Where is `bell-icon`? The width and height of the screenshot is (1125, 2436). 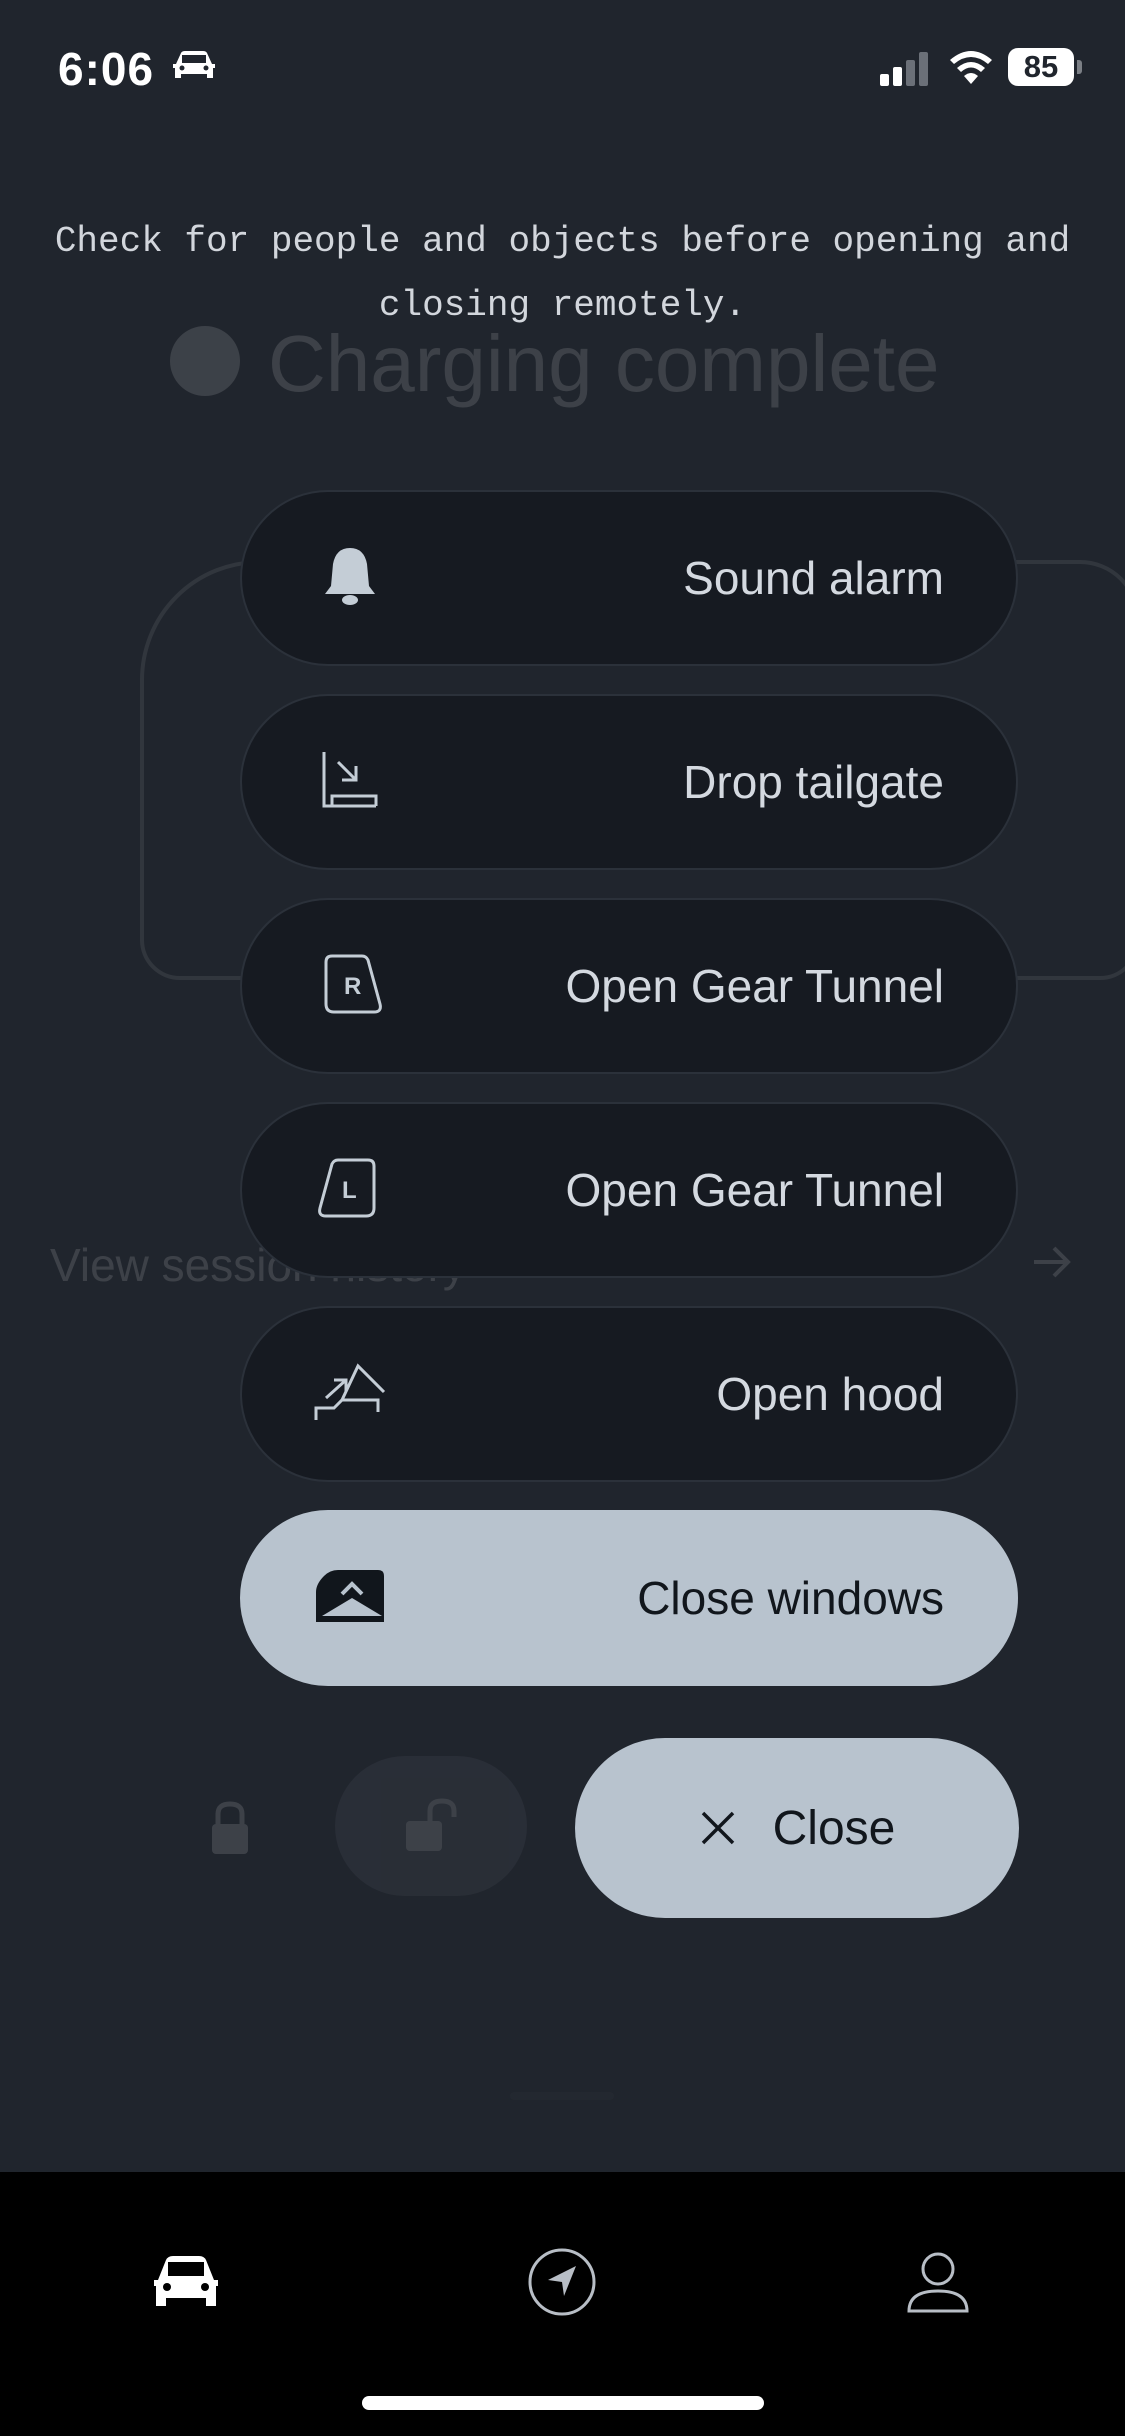
bell-icon is located at coordinates (350, 576).